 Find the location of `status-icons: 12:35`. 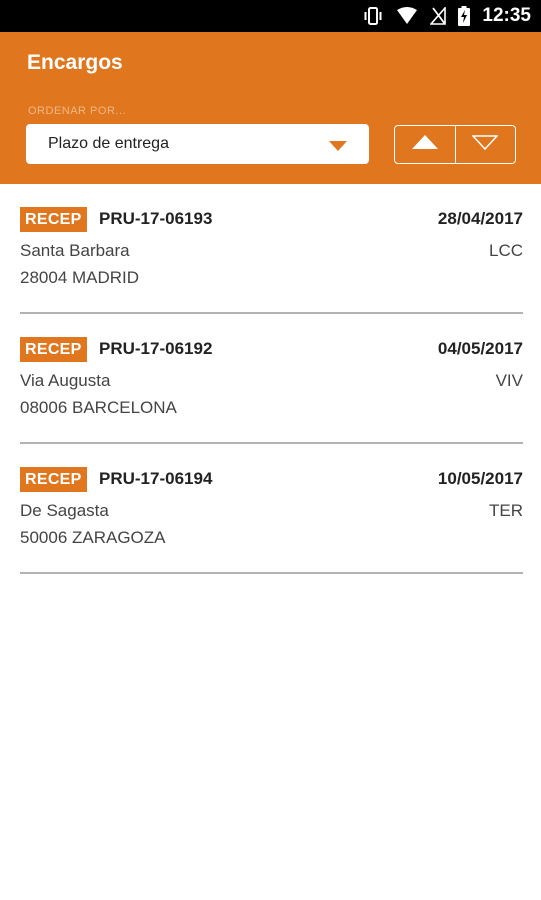

status-icons: 12:35 is located at coordinates (440, 16).